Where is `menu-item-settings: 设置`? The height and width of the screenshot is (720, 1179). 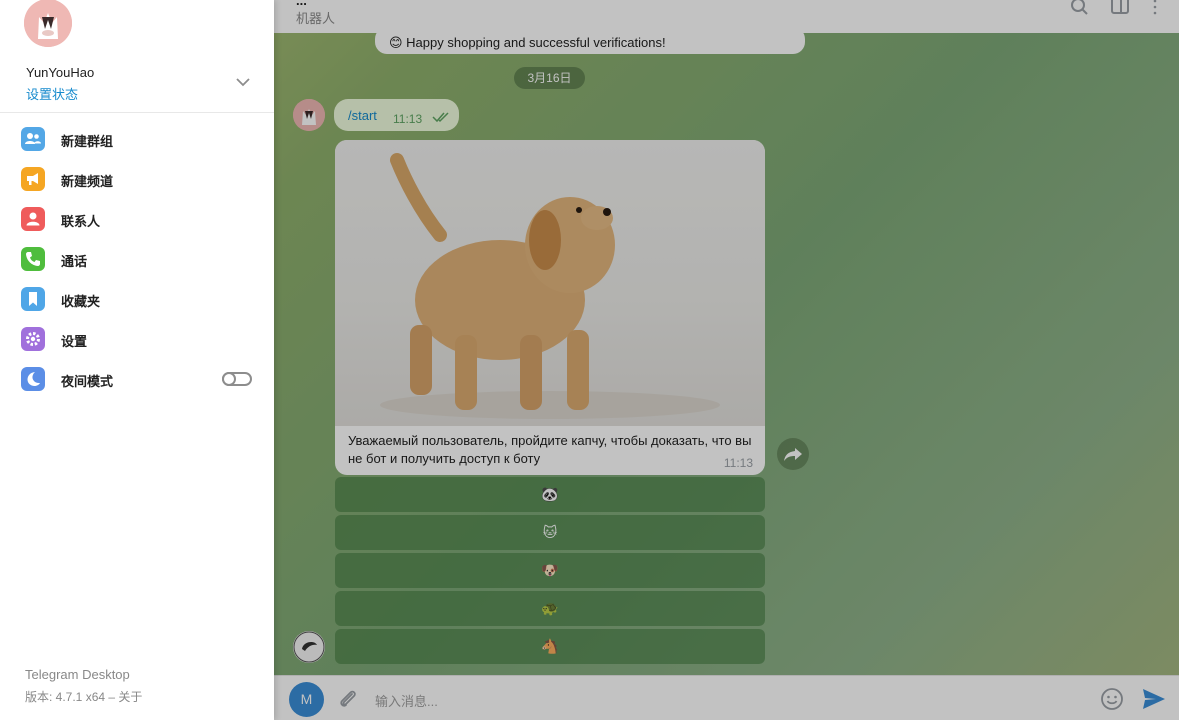
menu-item-settings: 设置 is located at coordinates (137, 339).